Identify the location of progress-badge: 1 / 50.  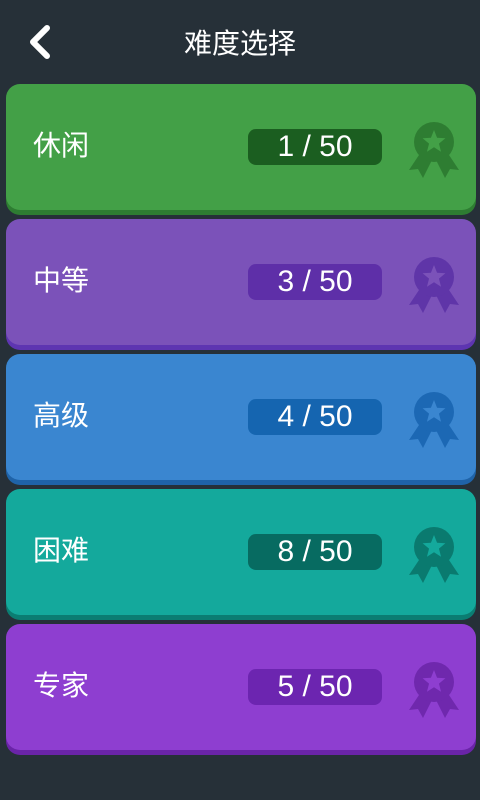
(315, 147).